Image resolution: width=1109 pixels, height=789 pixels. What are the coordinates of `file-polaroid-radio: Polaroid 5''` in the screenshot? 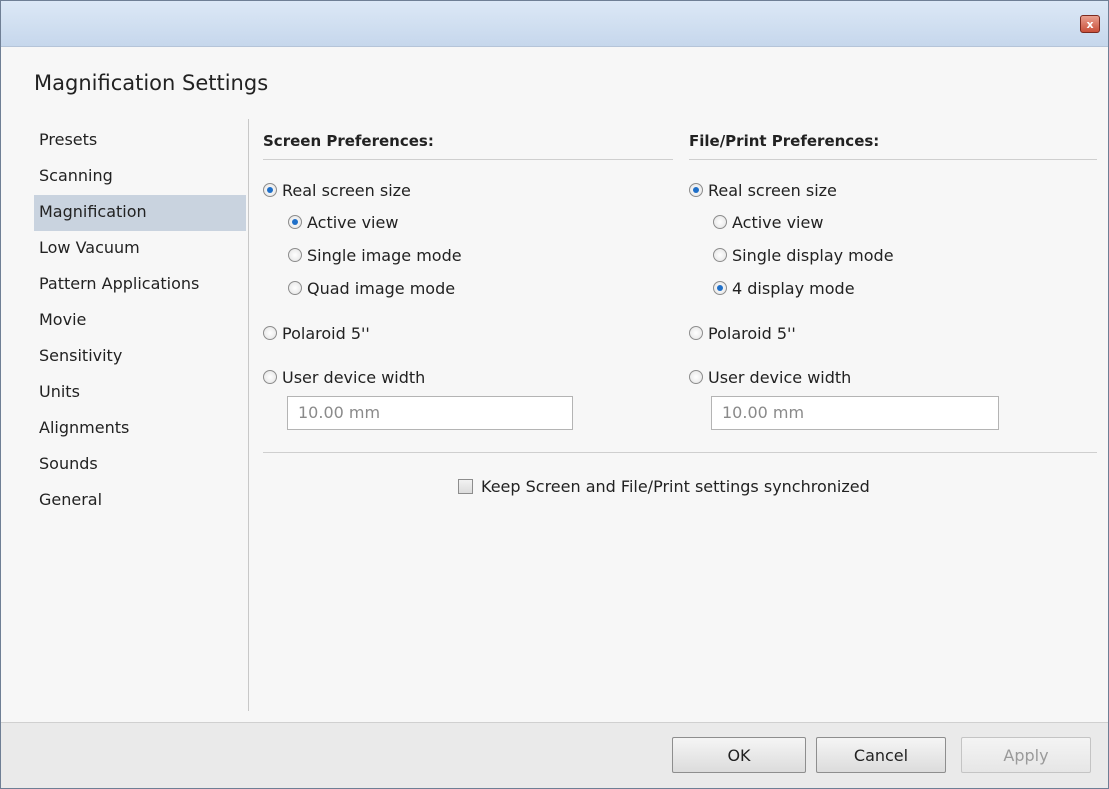 It's located at (742, 333).